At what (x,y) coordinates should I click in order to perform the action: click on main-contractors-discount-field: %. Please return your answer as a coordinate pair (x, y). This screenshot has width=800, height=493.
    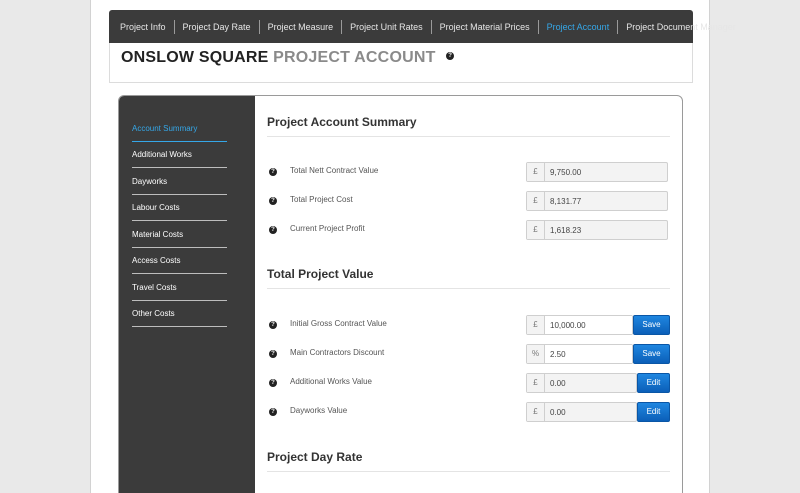
    Looking at the image, I should click on (579, 354).